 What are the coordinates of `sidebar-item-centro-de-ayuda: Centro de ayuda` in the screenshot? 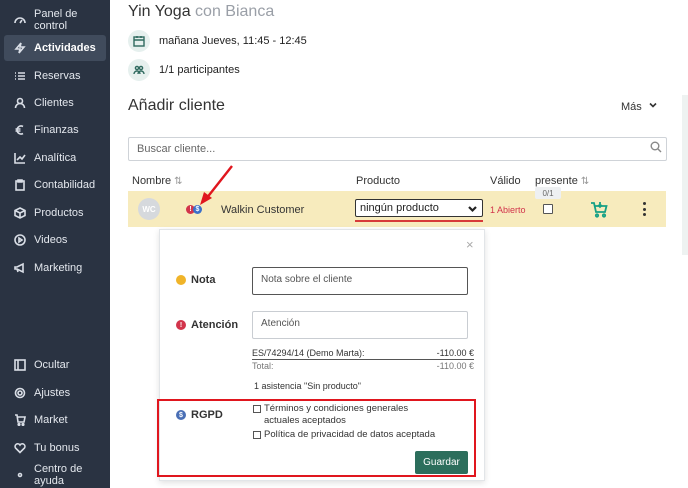 It's located at (55, 475).